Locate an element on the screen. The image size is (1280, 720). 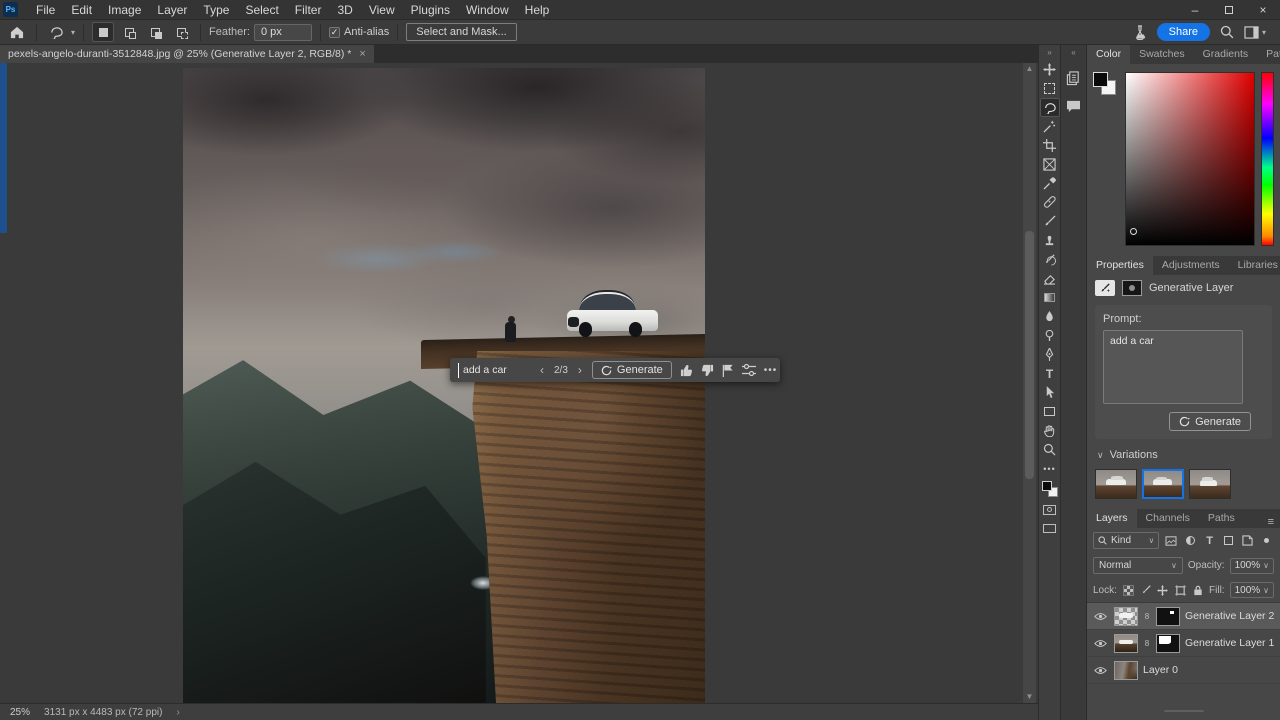
opacity-dropdown: 100% ∨ is located at coordinates (1251, 565).